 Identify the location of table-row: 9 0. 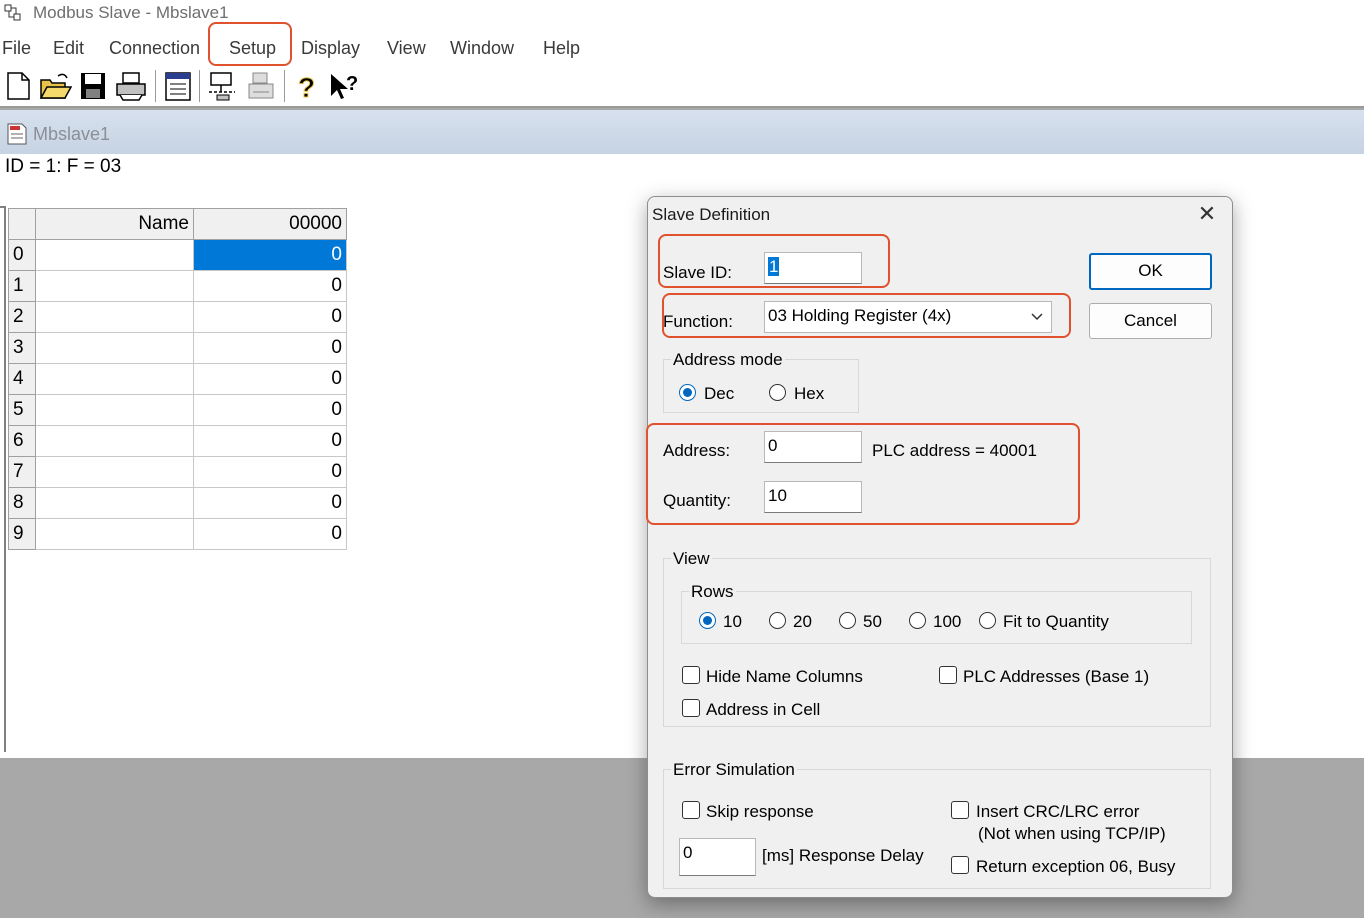
(177, 534).